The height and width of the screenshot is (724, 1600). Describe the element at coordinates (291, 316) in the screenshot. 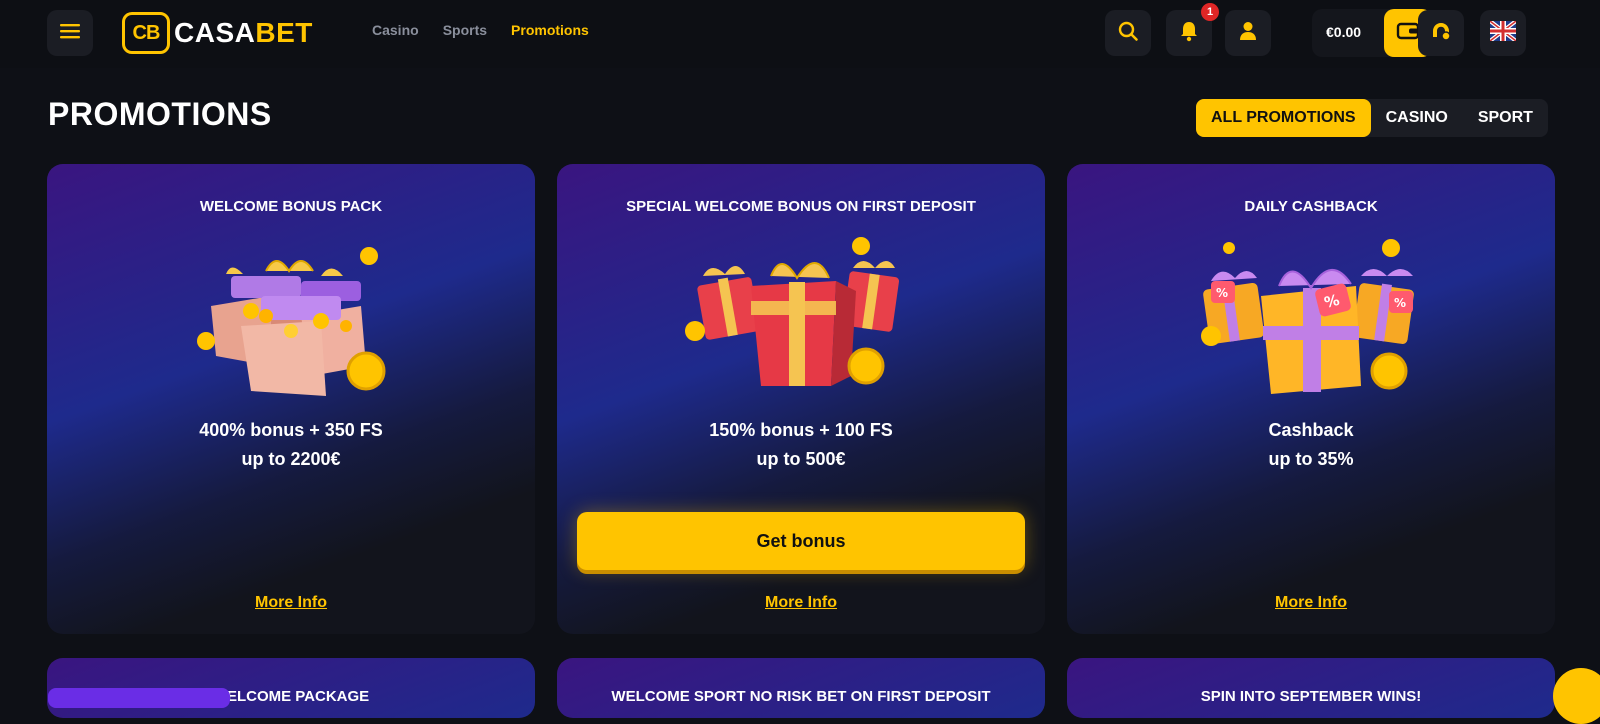

I see `treasure-boxes-image` at that location.